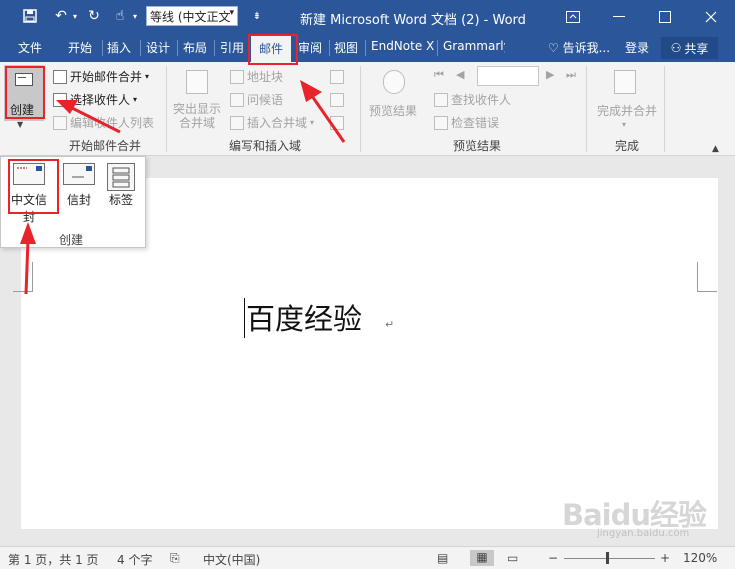  What do you see at coordinates (477, 146) in the screenshot?
I see `group-label-preview: 预览结果` at bounding box center [477, 146].